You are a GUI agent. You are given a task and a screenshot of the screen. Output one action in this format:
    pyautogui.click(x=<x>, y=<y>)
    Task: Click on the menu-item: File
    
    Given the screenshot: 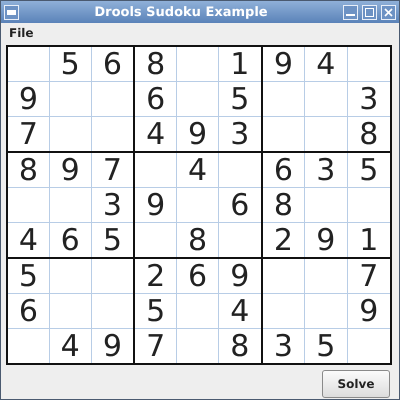 What is the action you would take?
    pyautogui.click(x=21, y=33)
    